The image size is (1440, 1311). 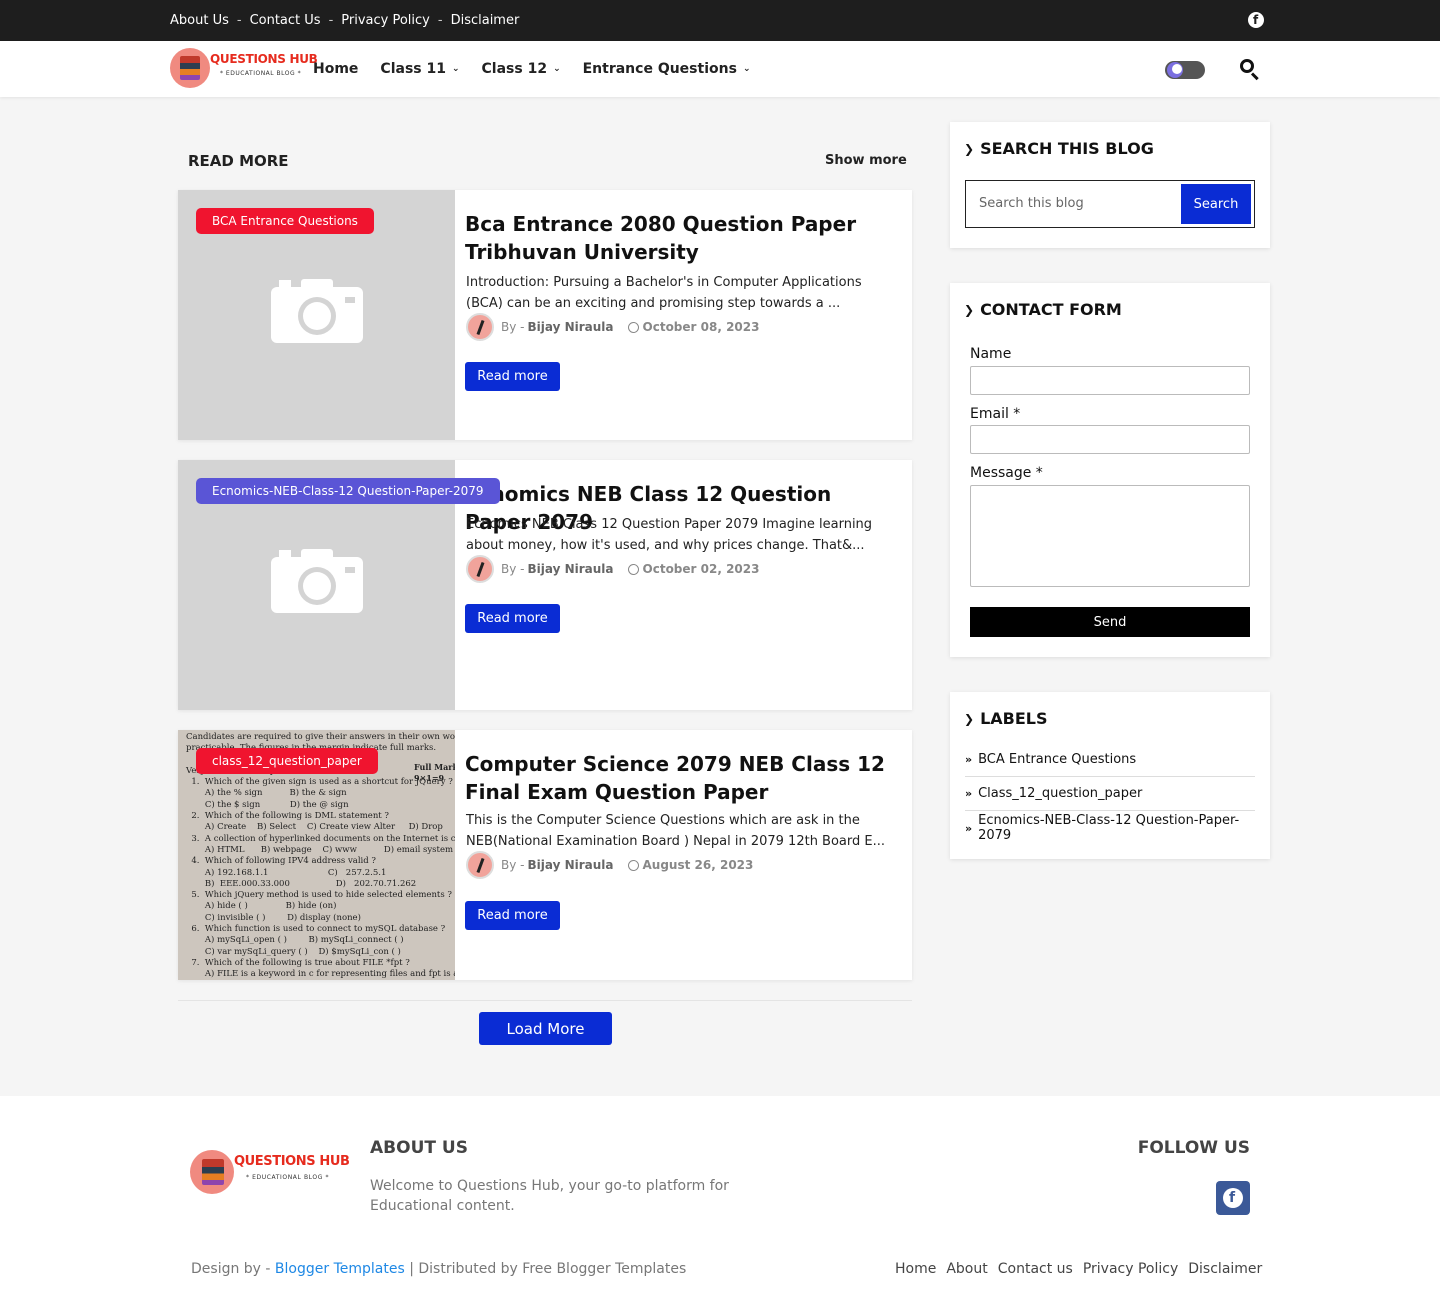 I want to click on footer-link-home: Home, so click(x=915, y=1269).